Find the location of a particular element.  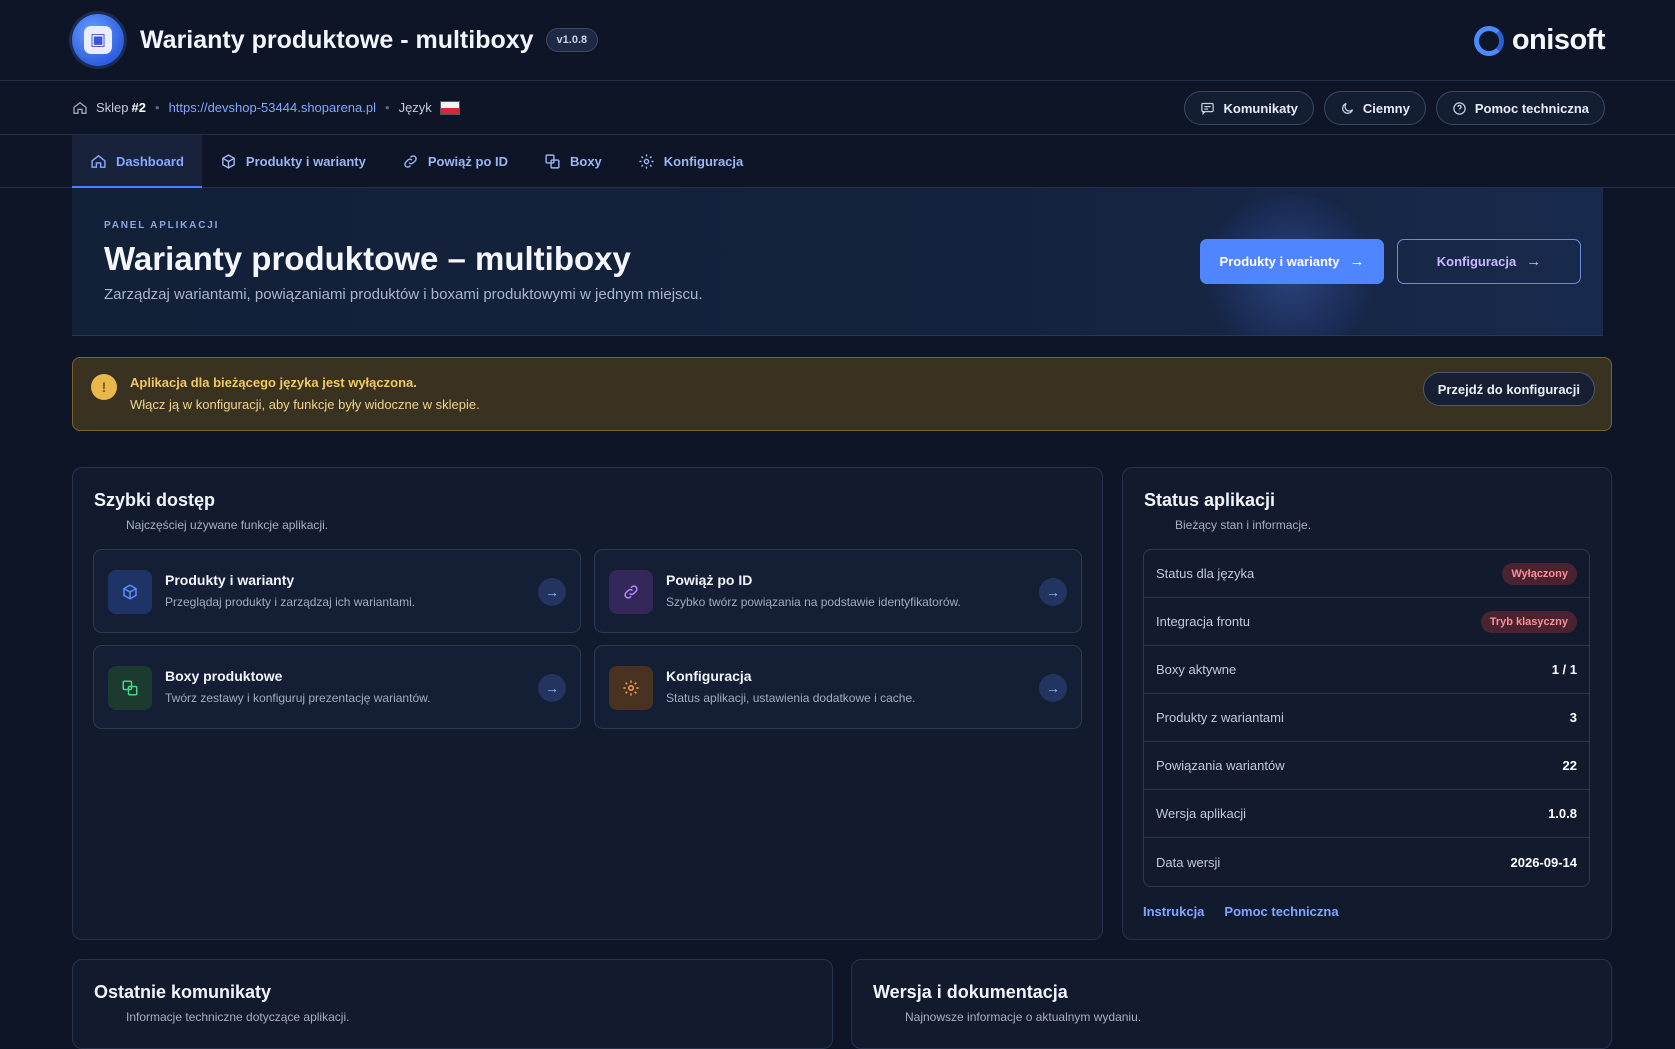

support-link: Pomoc techniczna is located at coordinates (1281, 911).